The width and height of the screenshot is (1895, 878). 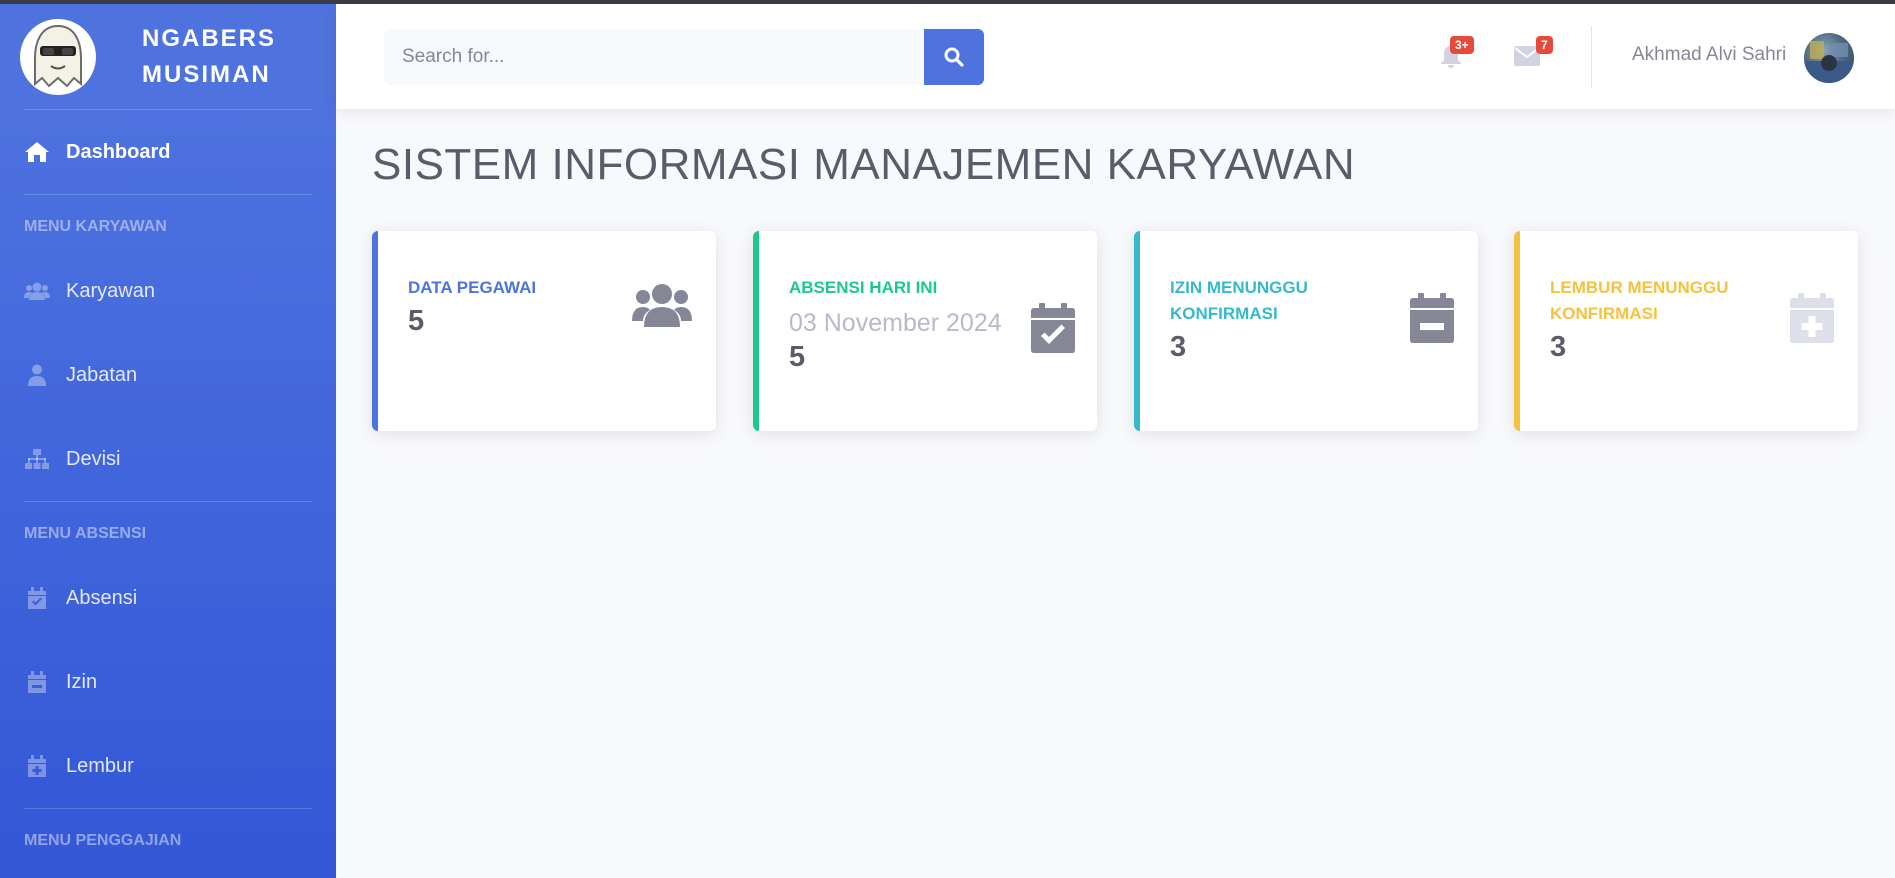 What do you see at coordinates (118, 151) in the screenshot?
I see `sidebar-item-label: Dashboard` at bounding box center [118, 151].